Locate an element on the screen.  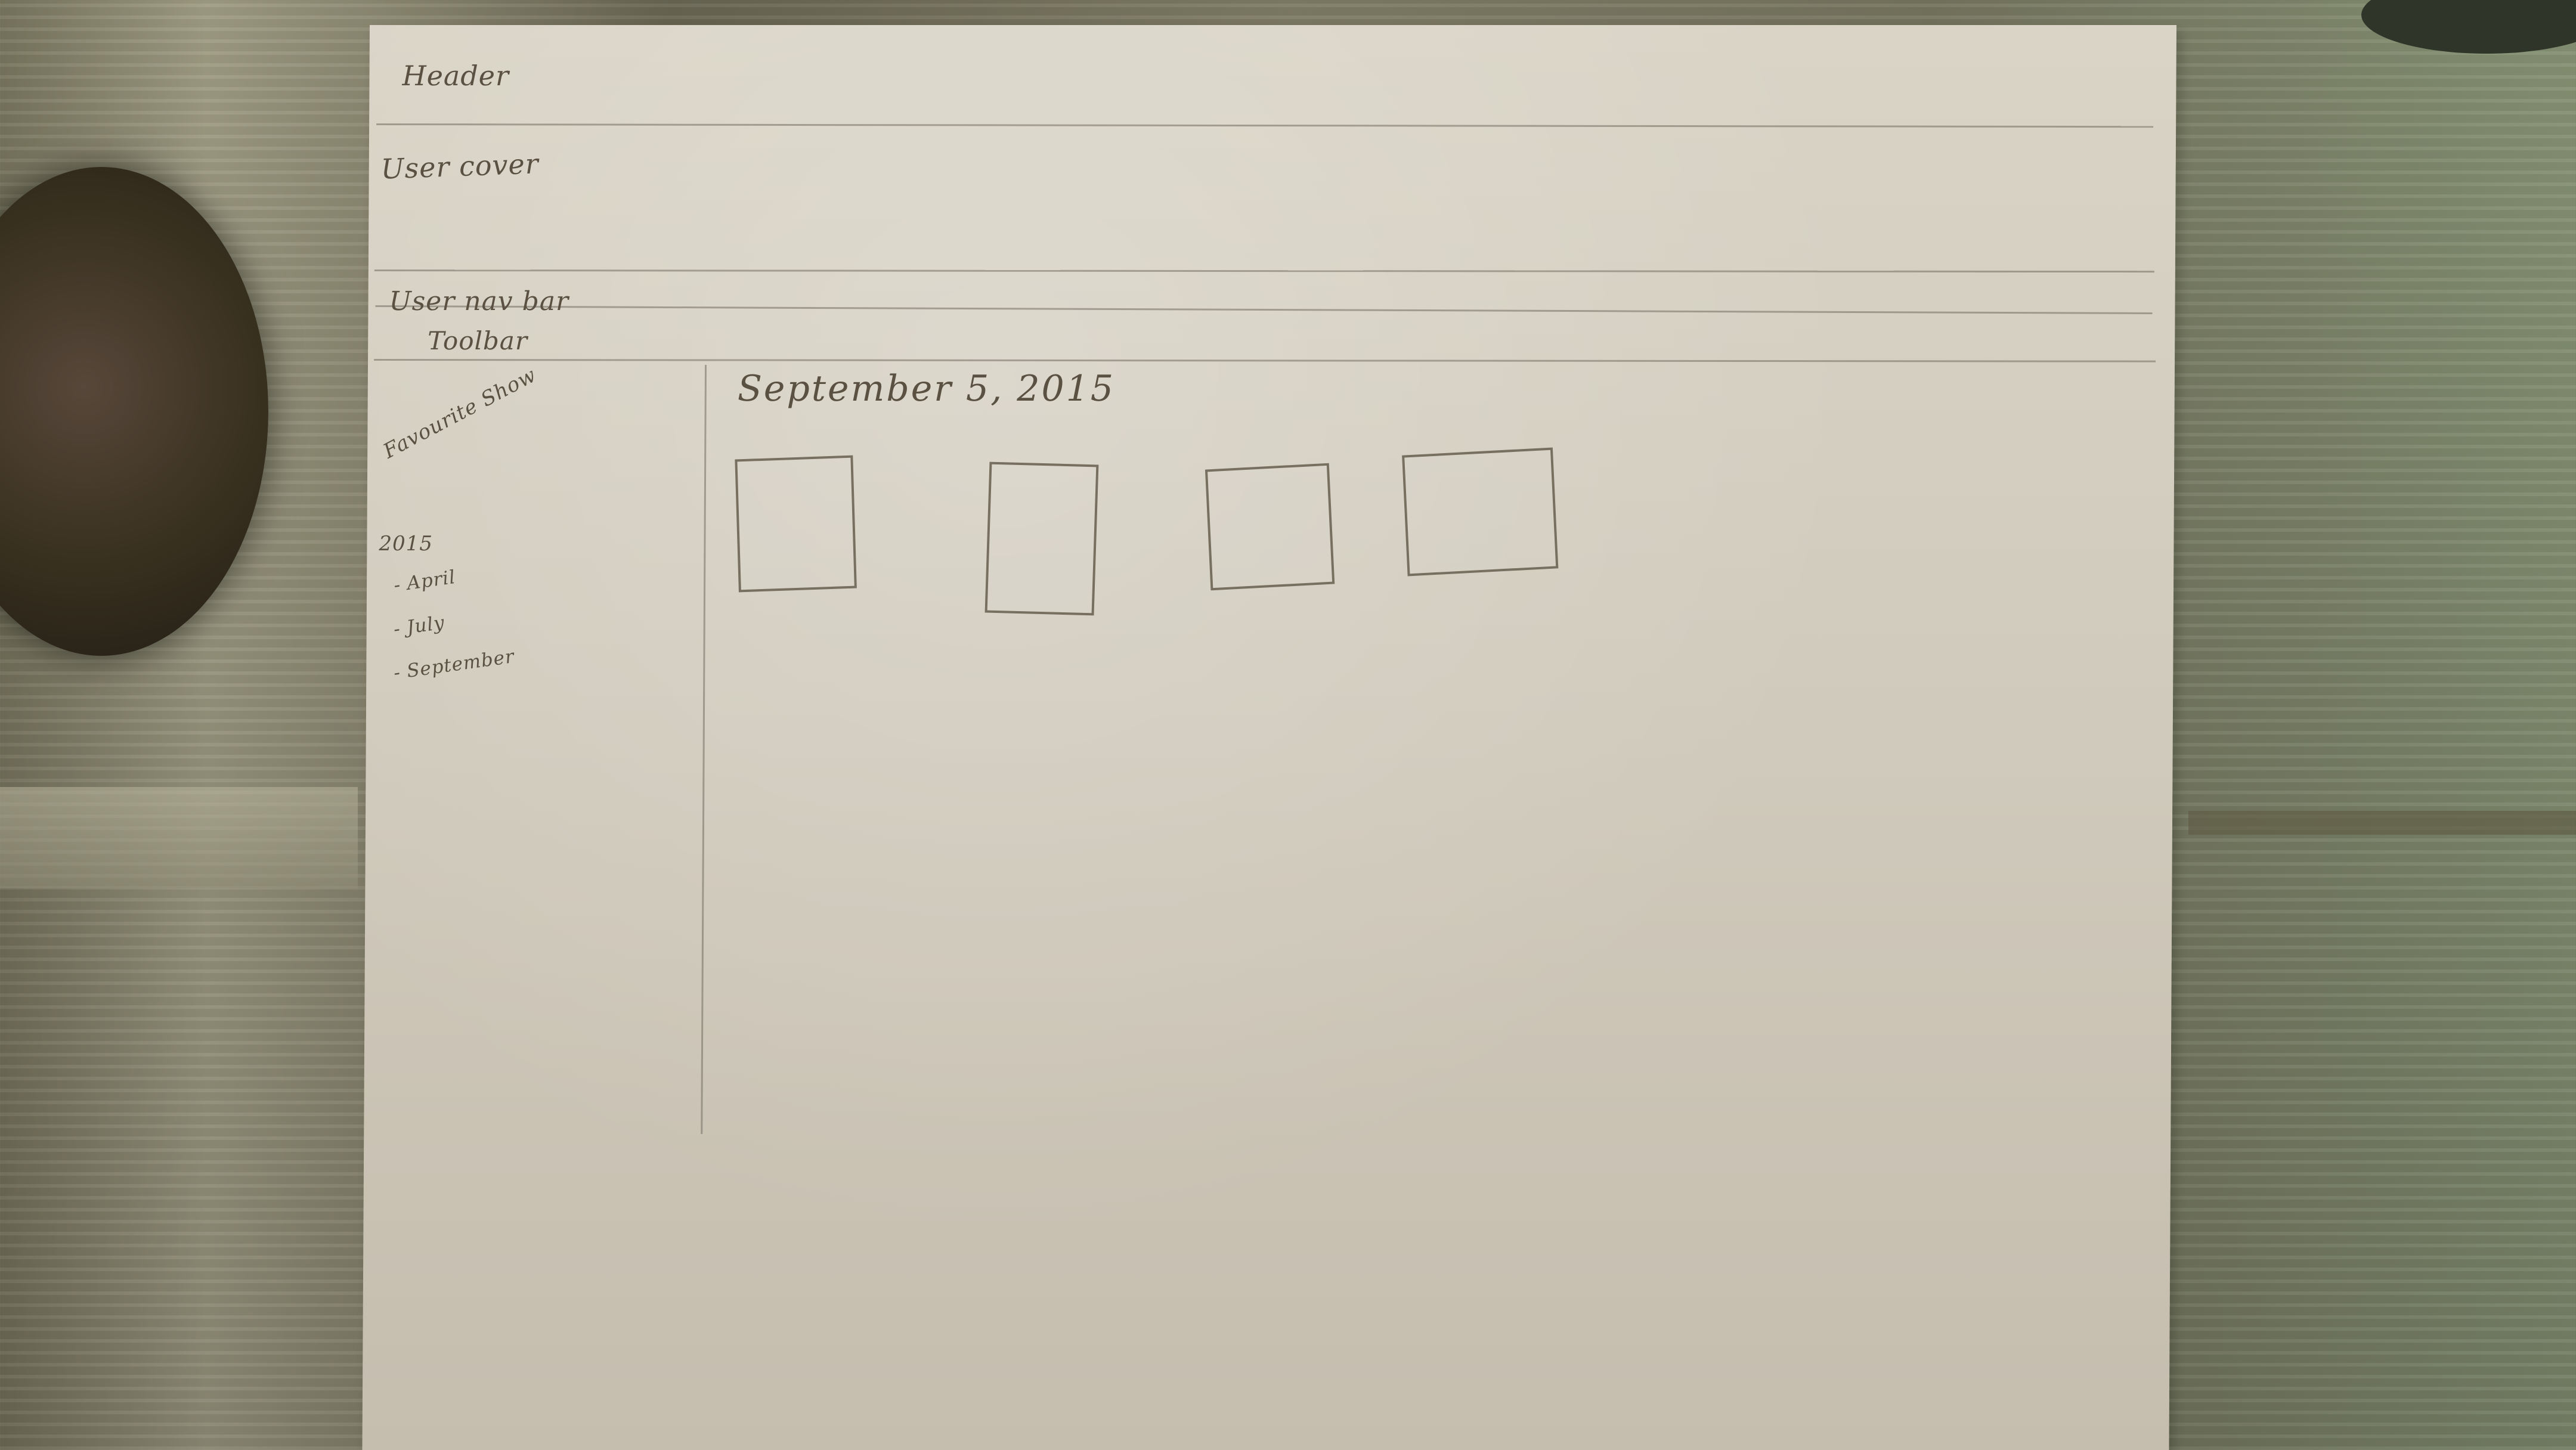
sidebar-month-july: - July is located at coordinates (419, 626).